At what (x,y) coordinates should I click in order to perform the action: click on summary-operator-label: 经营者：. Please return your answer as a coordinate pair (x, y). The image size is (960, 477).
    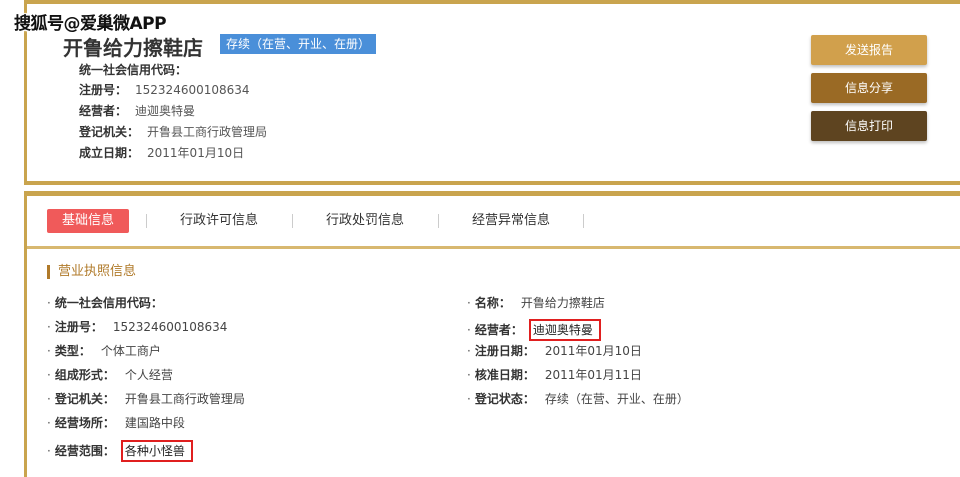
    Looking at the image, I should click on (103, 111).